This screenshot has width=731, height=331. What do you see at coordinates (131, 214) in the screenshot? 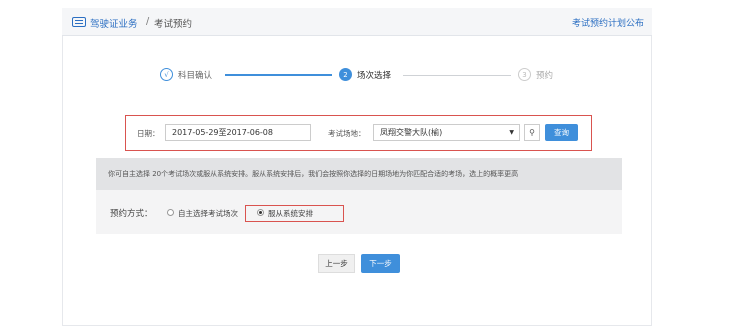
I see `booking-mode-label: 预约方式：` at bounding box center [131, 214].